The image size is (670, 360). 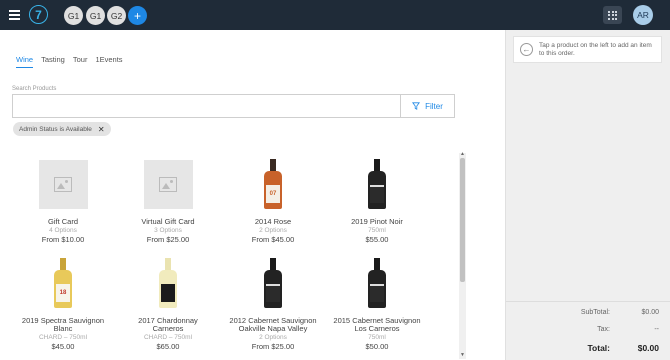 I want to click on tab-tasting: Tasting, so click(x=53, y=61).